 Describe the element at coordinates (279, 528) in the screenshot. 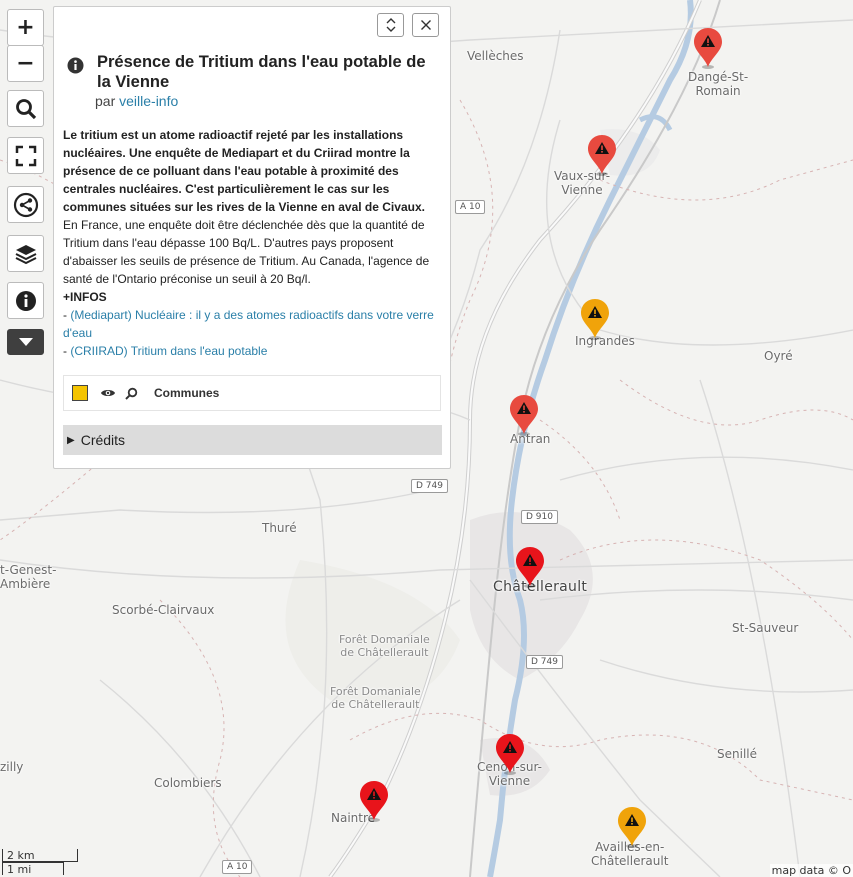

I see `place-label-thure: Thuré` at that location.